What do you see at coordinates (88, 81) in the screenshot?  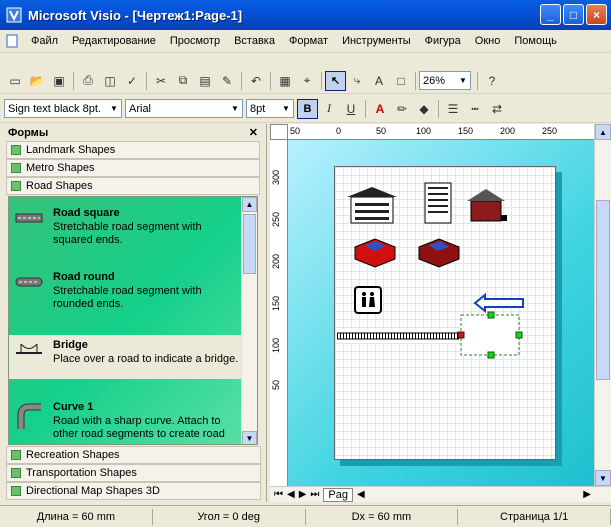 I see `print-icon: ⎙` at bounding box center [88, 81].